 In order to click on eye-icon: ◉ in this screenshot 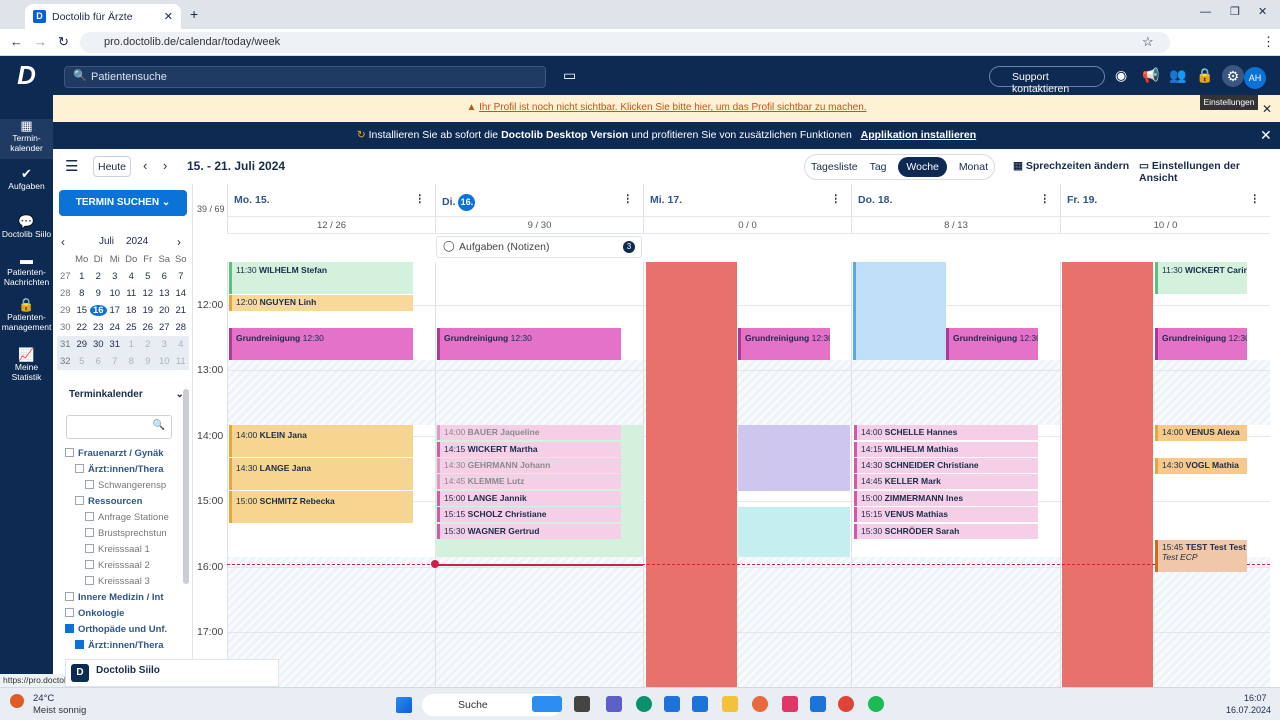, I will do `click(1121, 75)`.